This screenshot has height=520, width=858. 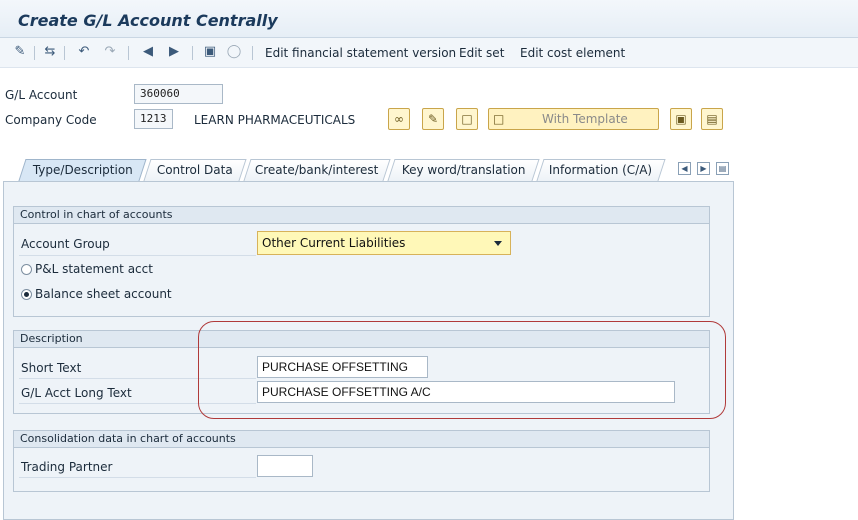 What do you see at coordinates (20, 52) in the screenshot?
I see `change-icon: ✎` at bounding box center [20, 52].